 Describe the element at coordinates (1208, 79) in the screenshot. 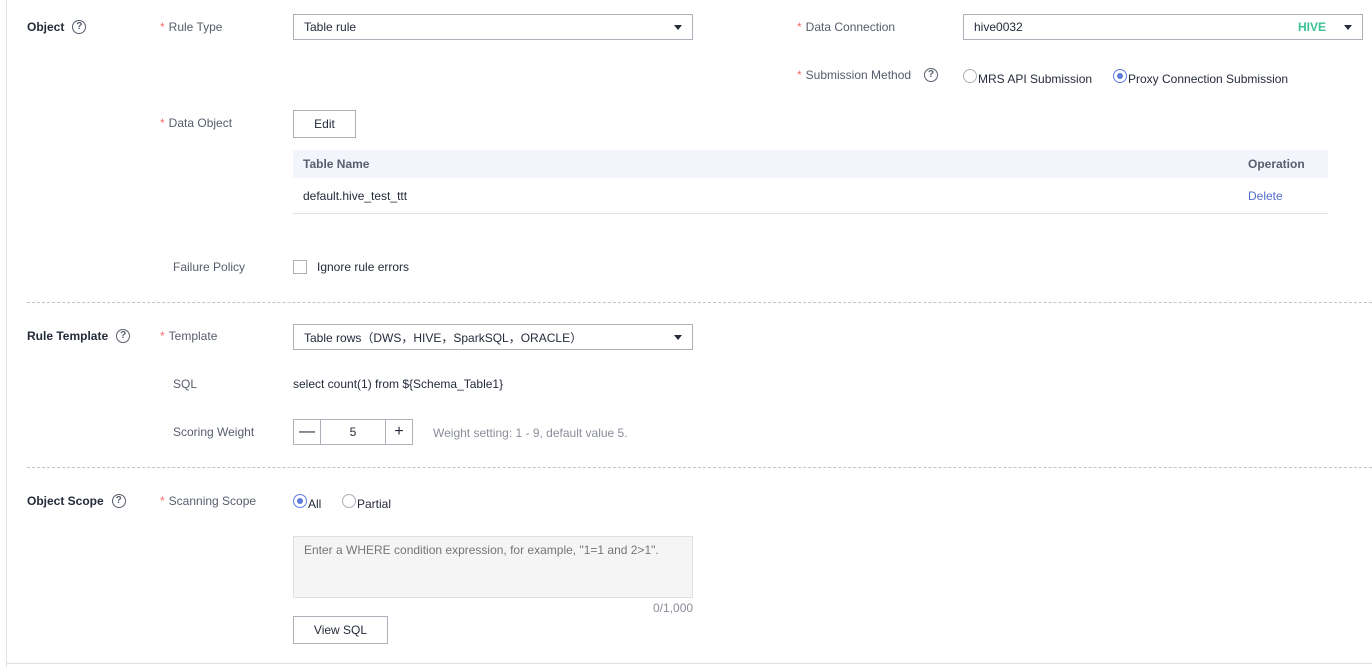

I see `radio-proxy-connection-label: Proxy Connection Submission` at that location.